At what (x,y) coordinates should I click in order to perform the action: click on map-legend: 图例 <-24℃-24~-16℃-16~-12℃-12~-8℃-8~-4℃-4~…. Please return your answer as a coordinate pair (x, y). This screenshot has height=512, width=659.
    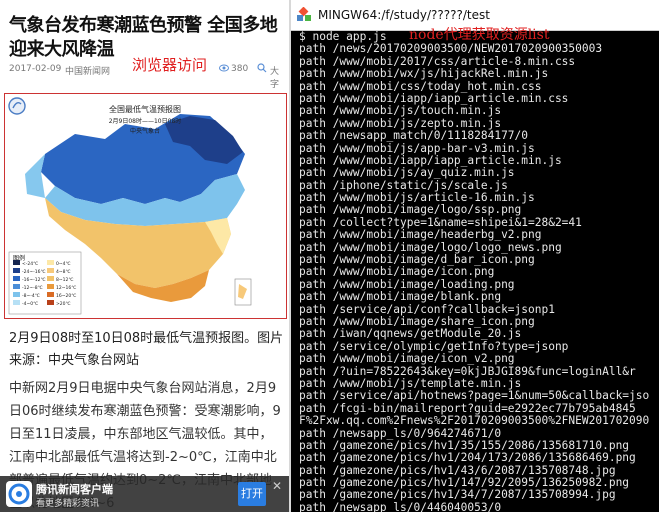
    Looking at the image, I should click on (45, 283).